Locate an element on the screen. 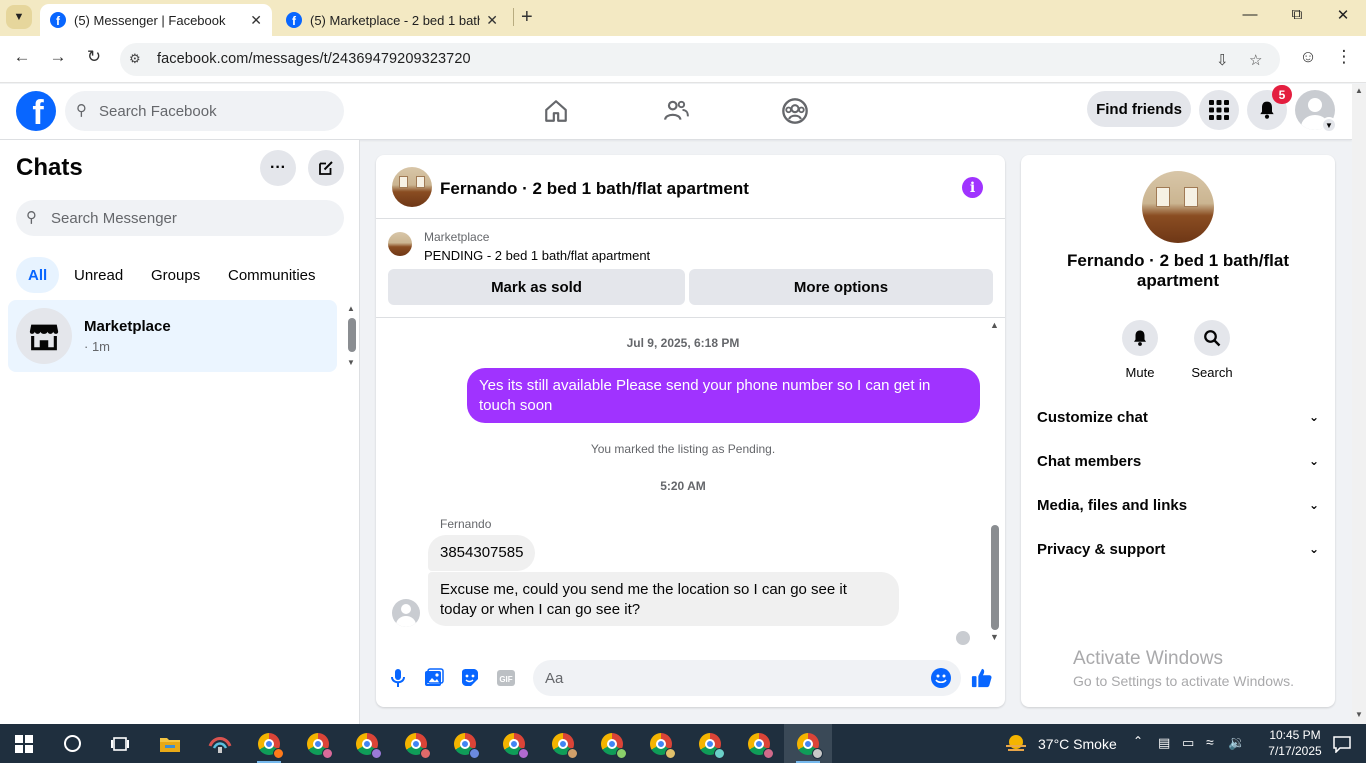 The width and height of the screenshot is (1366, 763). wifi-icon: ≈ is located at coordinates (1210, 742).